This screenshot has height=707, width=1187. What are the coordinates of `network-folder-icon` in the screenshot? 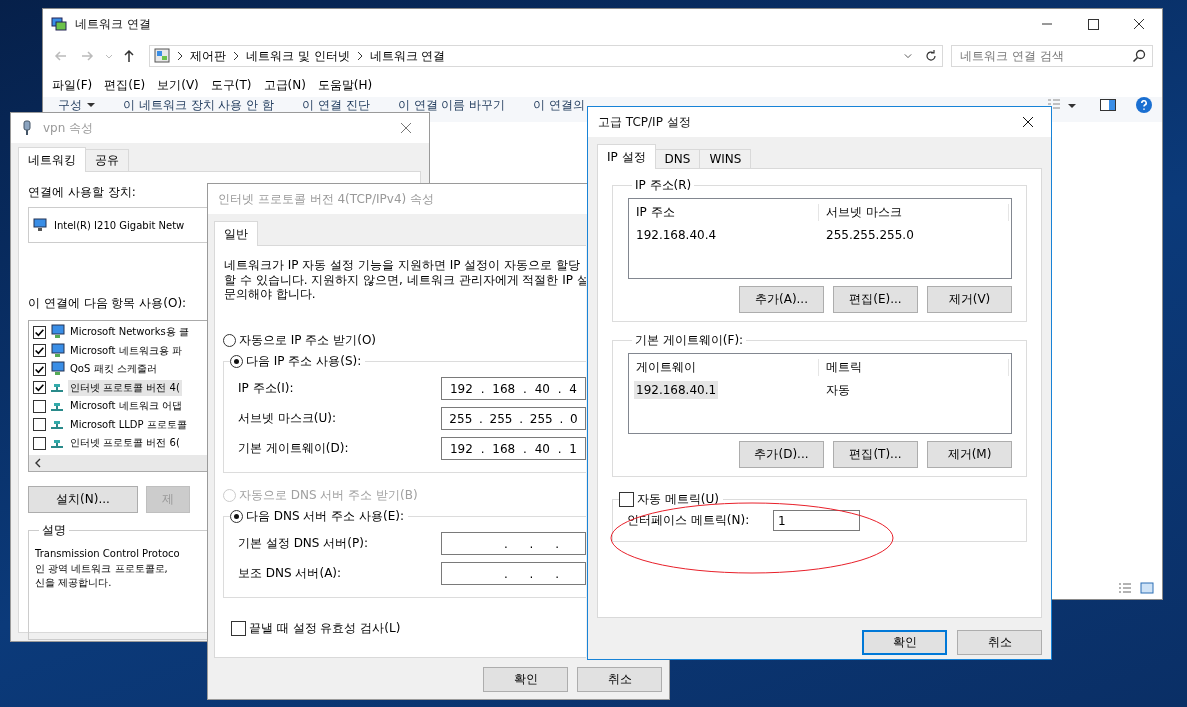 It's located at (59, 24).